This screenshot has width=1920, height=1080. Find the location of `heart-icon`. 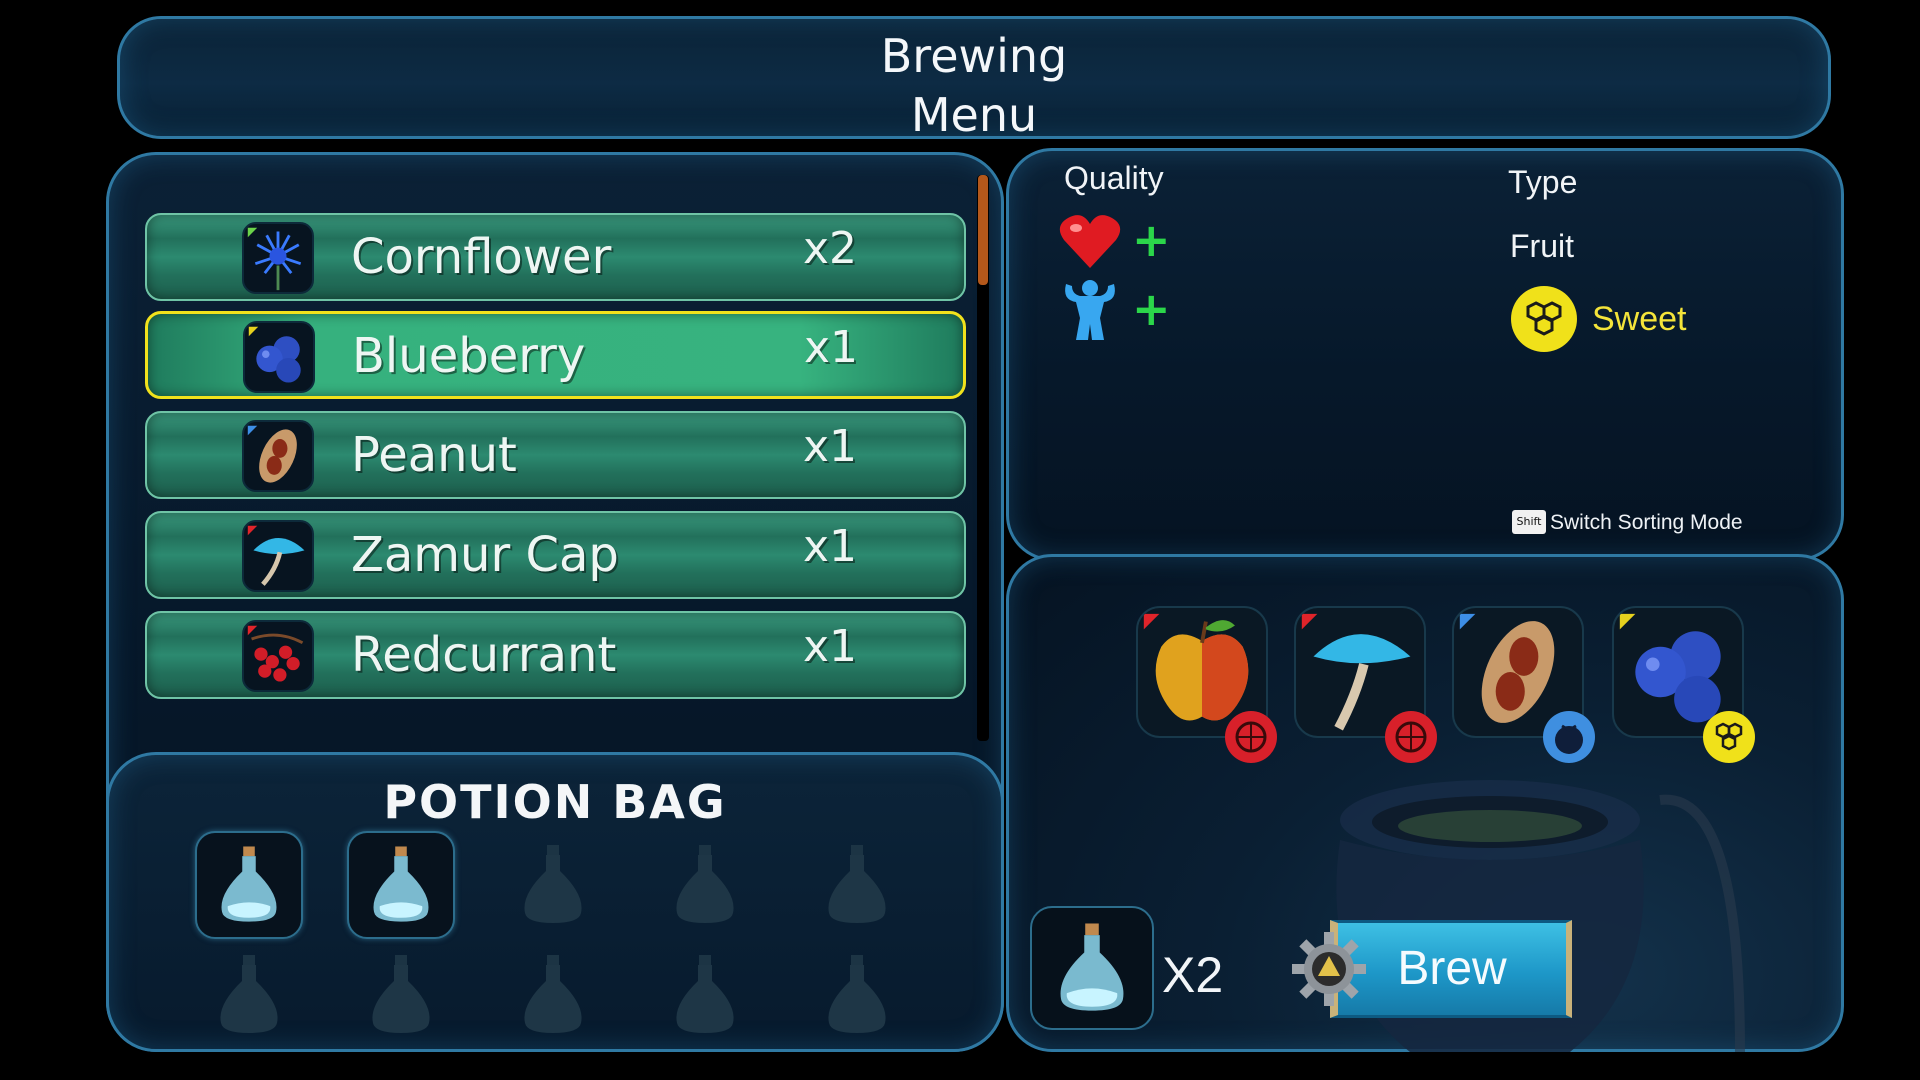

heart-icon is located at coordinates (1090, 241).